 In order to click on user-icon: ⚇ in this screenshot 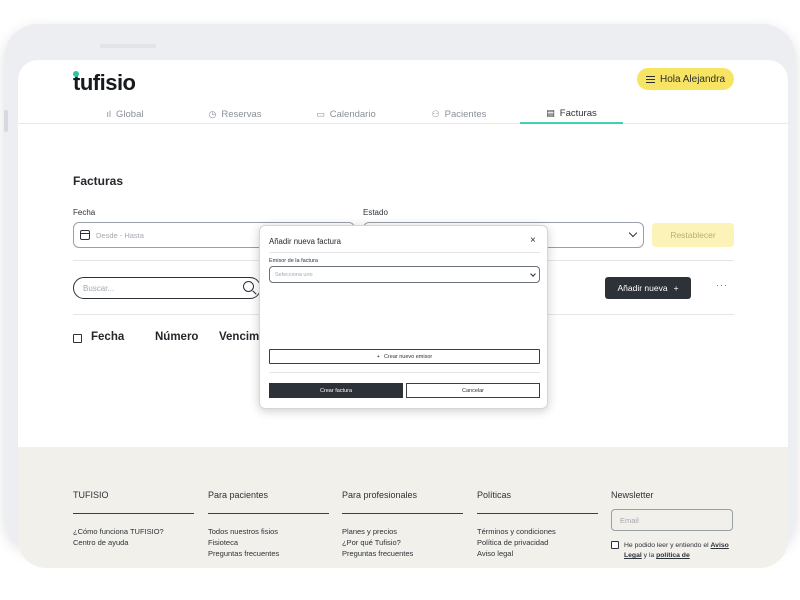, I will do `click(435, 113)`.